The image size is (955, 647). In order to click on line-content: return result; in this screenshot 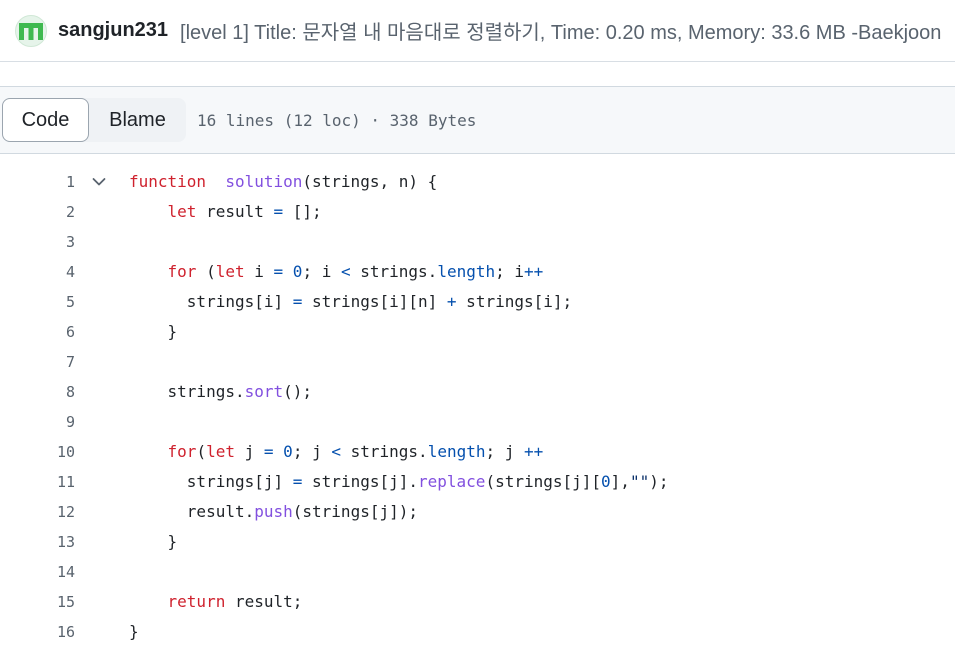, I will do `click(216, 602)`.